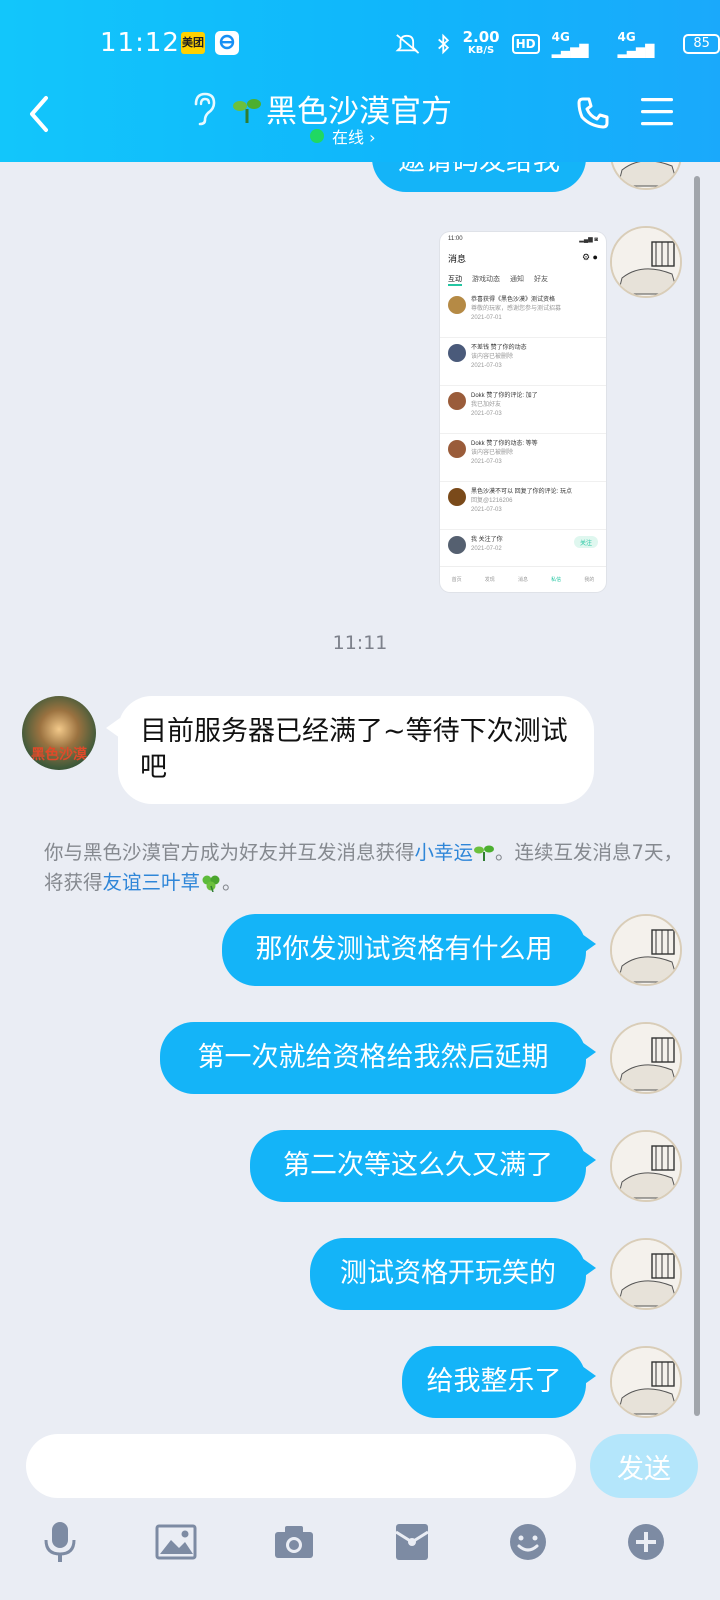 The width and height of the screenshot is (720, 1600). I want to click on thumb-row: Dokk 赞了你的动态: 等等 该内容已被删除 2021-07-03, so click(523, 458).